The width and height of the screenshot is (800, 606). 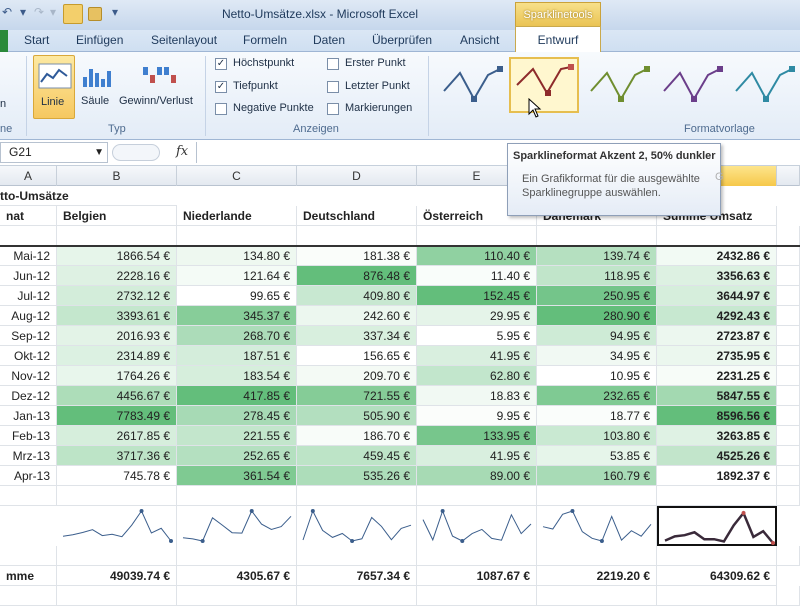 I want to click on month-cell: Jun-12, so click(x=28, y=276).